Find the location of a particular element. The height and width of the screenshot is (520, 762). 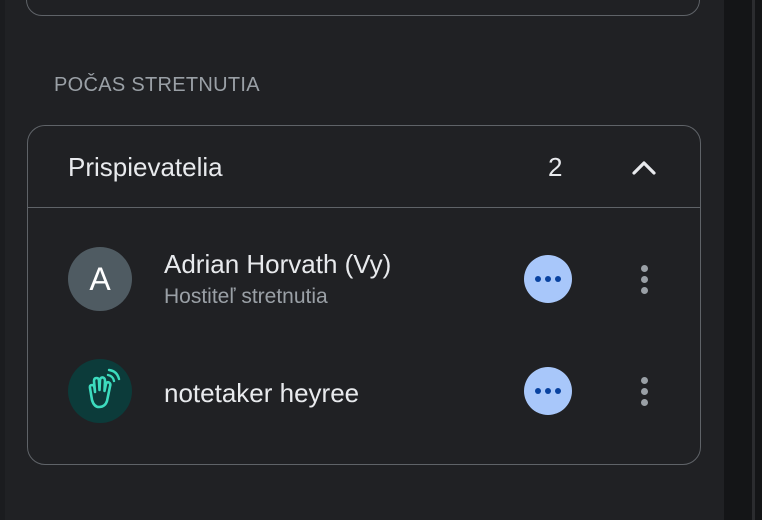

participant-role: Hostiteľ stretnutia is located at coordinates (246, 296).